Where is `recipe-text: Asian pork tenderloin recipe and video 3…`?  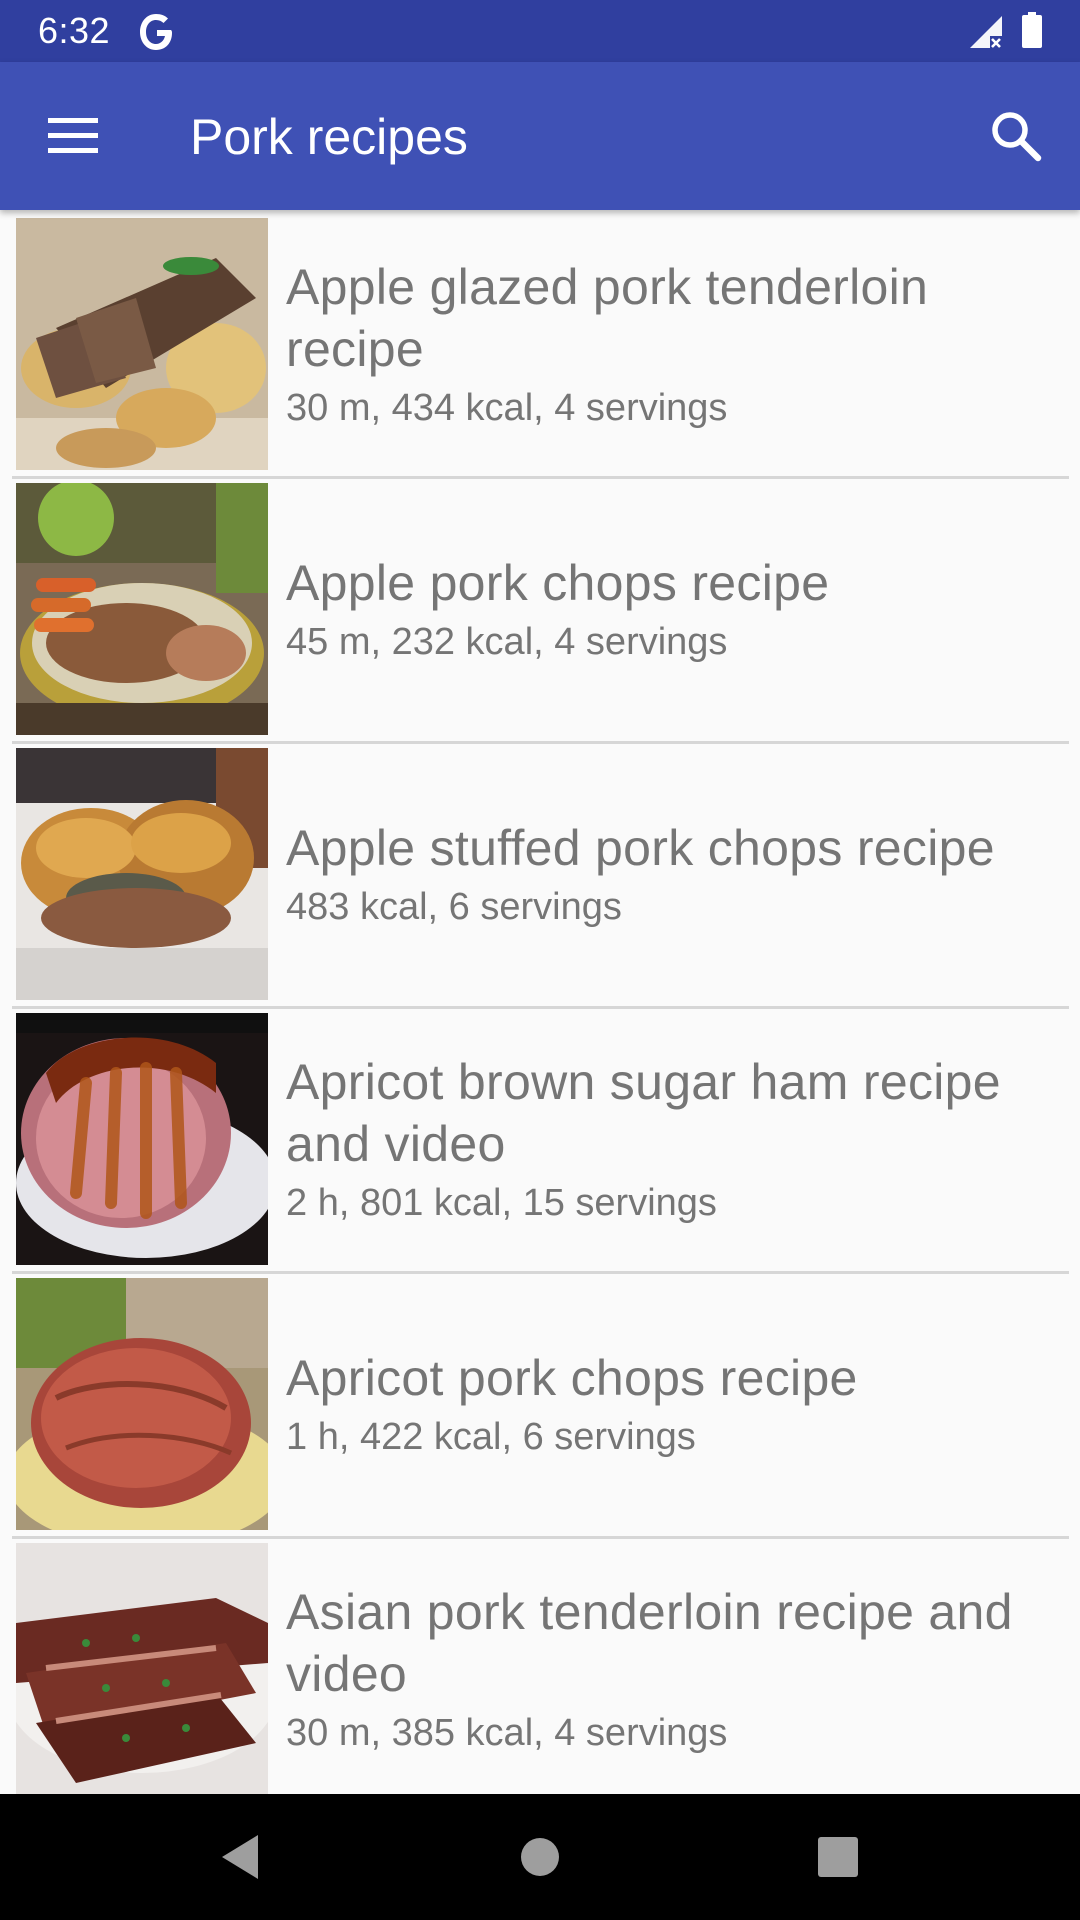
recipe-text: Asian pork tenderloin recipe and video 3… is located at coordinates (677, 1666).